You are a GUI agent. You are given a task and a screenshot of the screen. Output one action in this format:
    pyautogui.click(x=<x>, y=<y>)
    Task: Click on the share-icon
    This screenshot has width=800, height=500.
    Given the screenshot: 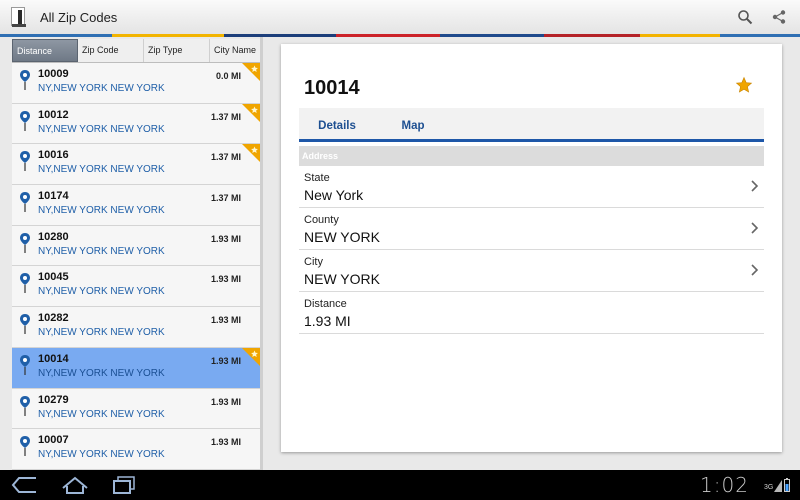 What is the action you would take?
    pyautogui.click(x=779, y=17)
    